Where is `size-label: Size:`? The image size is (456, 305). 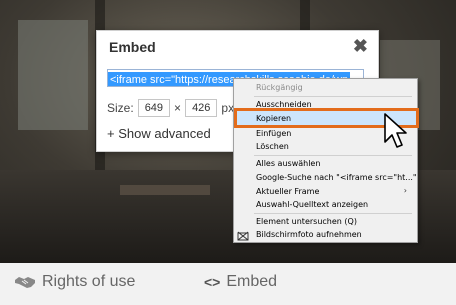 size-label: Size: is located at coordinates (120, 108).